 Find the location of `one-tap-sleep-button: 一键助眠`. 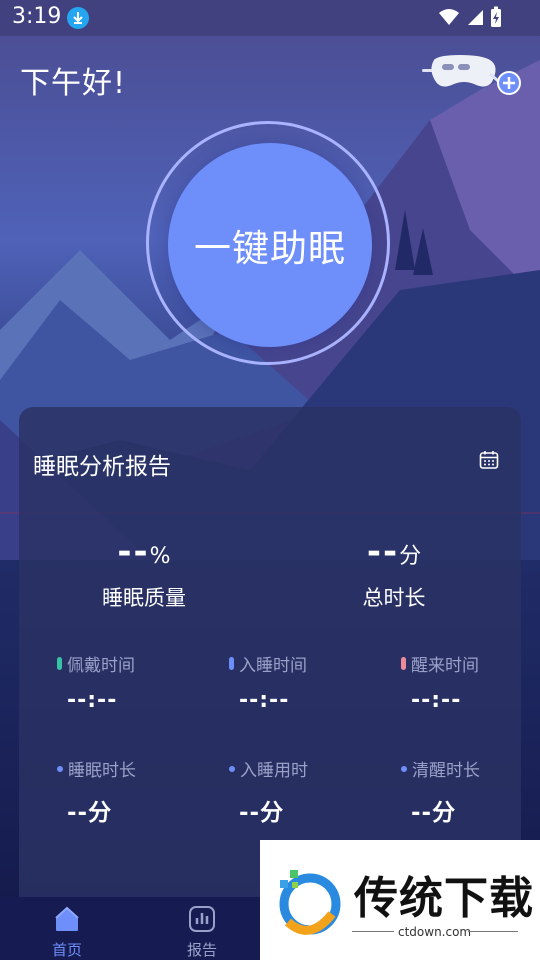

one-tap-sleep-button: 一键助眠 is located at coordinates (270, 245).